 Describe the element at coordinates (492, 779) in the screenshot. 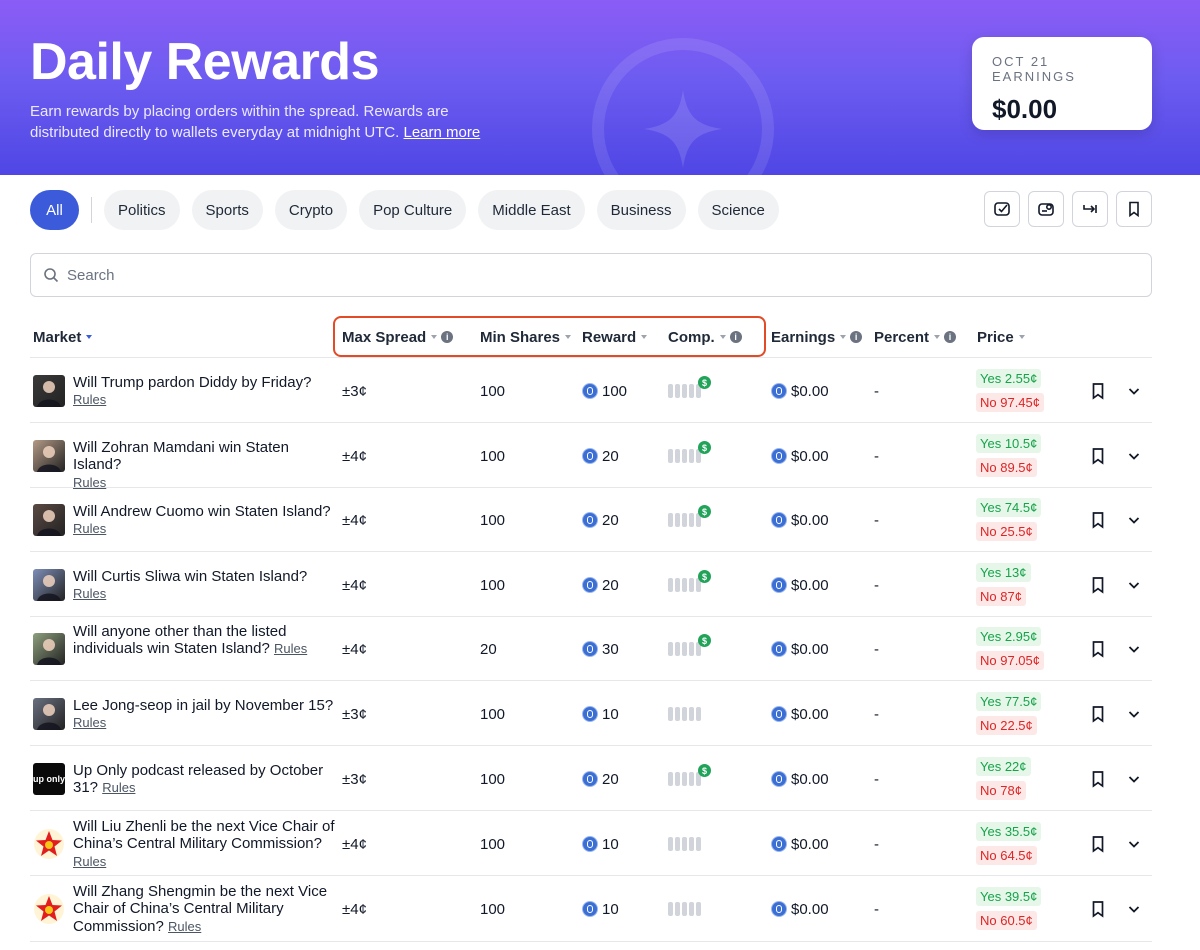

I see `min-shares-cell: 100` at that location.